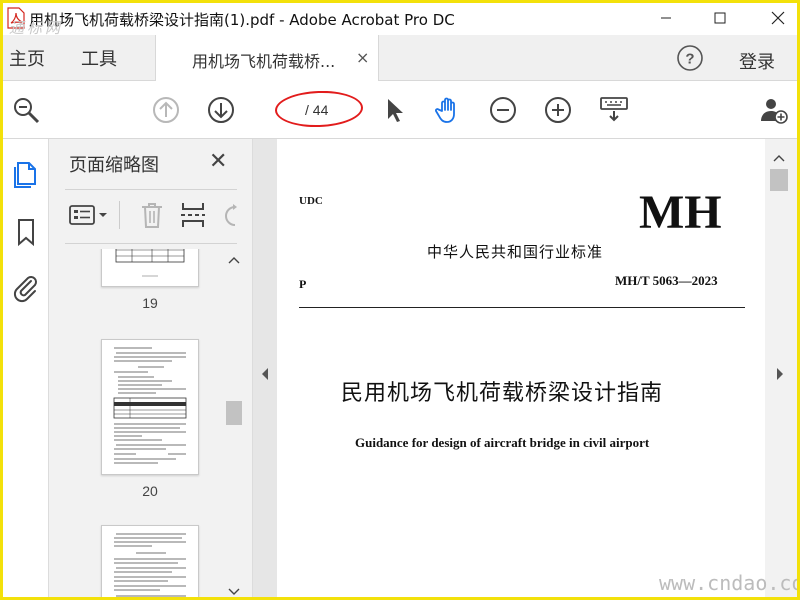 The image size is (800, 600). I want to click on add-user-icon, so click(774, 110).